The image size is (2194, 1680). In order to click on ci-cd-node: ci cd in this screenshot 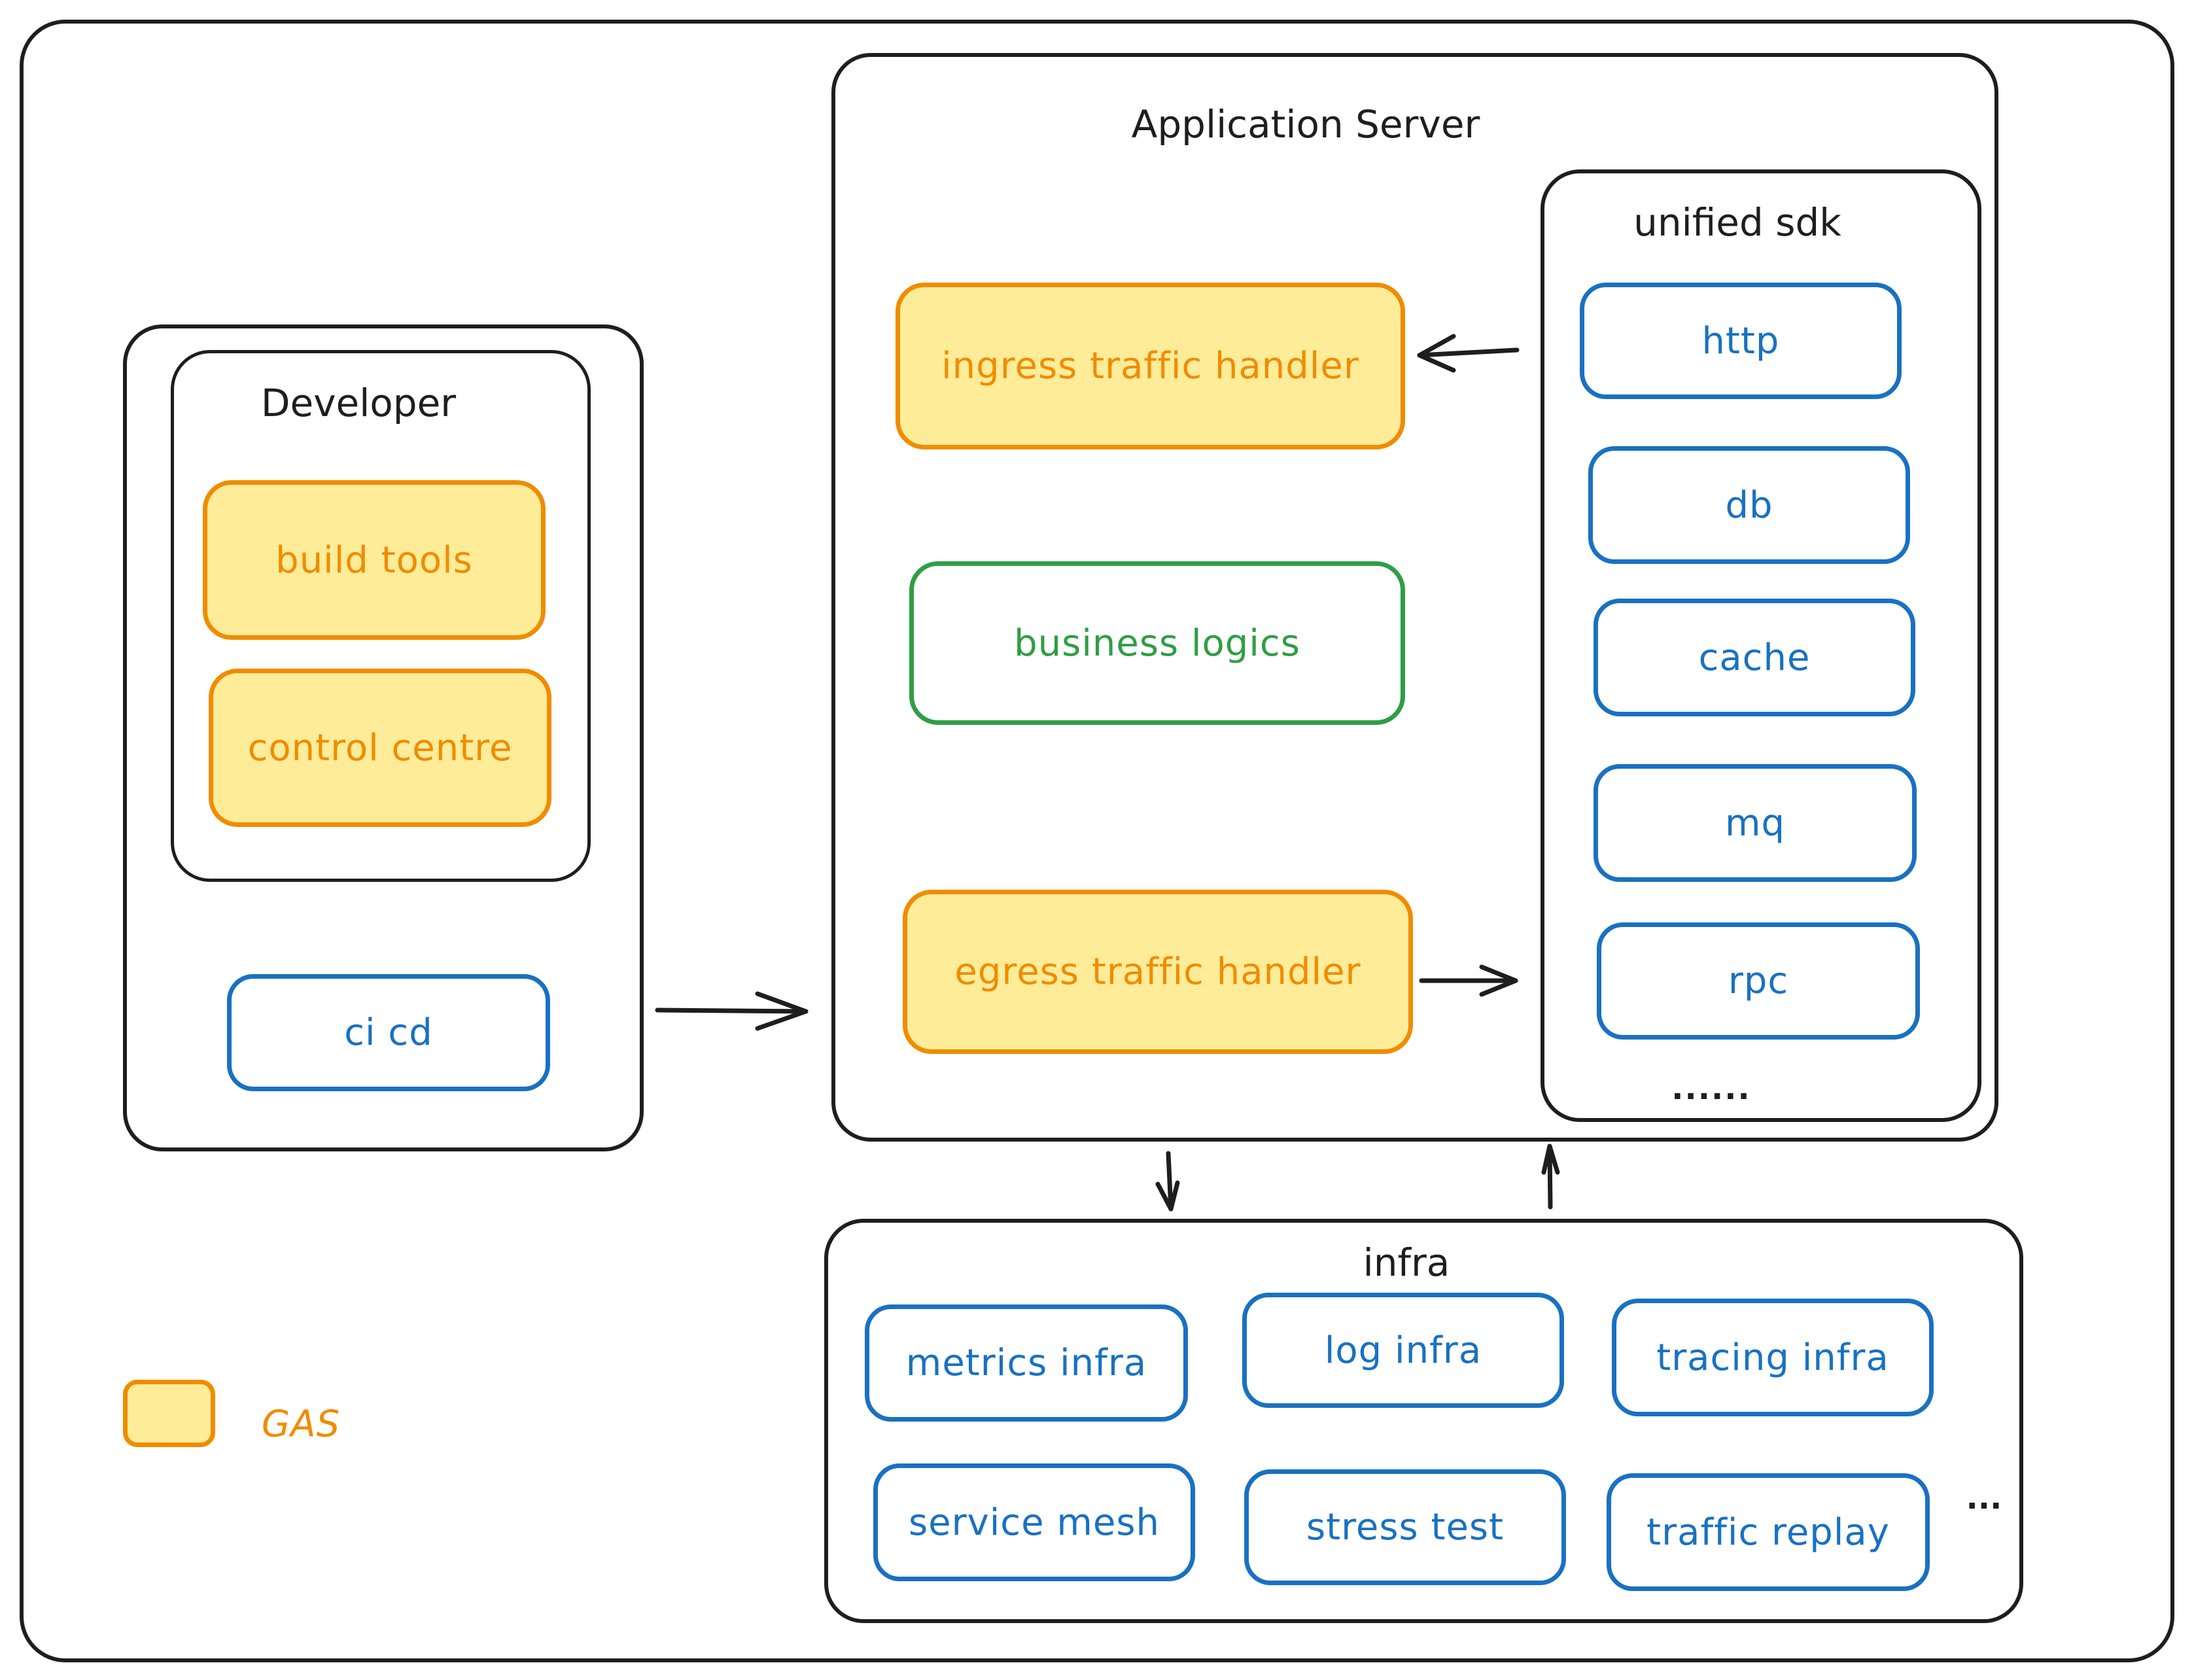, I will do `click(388, 1032)`.